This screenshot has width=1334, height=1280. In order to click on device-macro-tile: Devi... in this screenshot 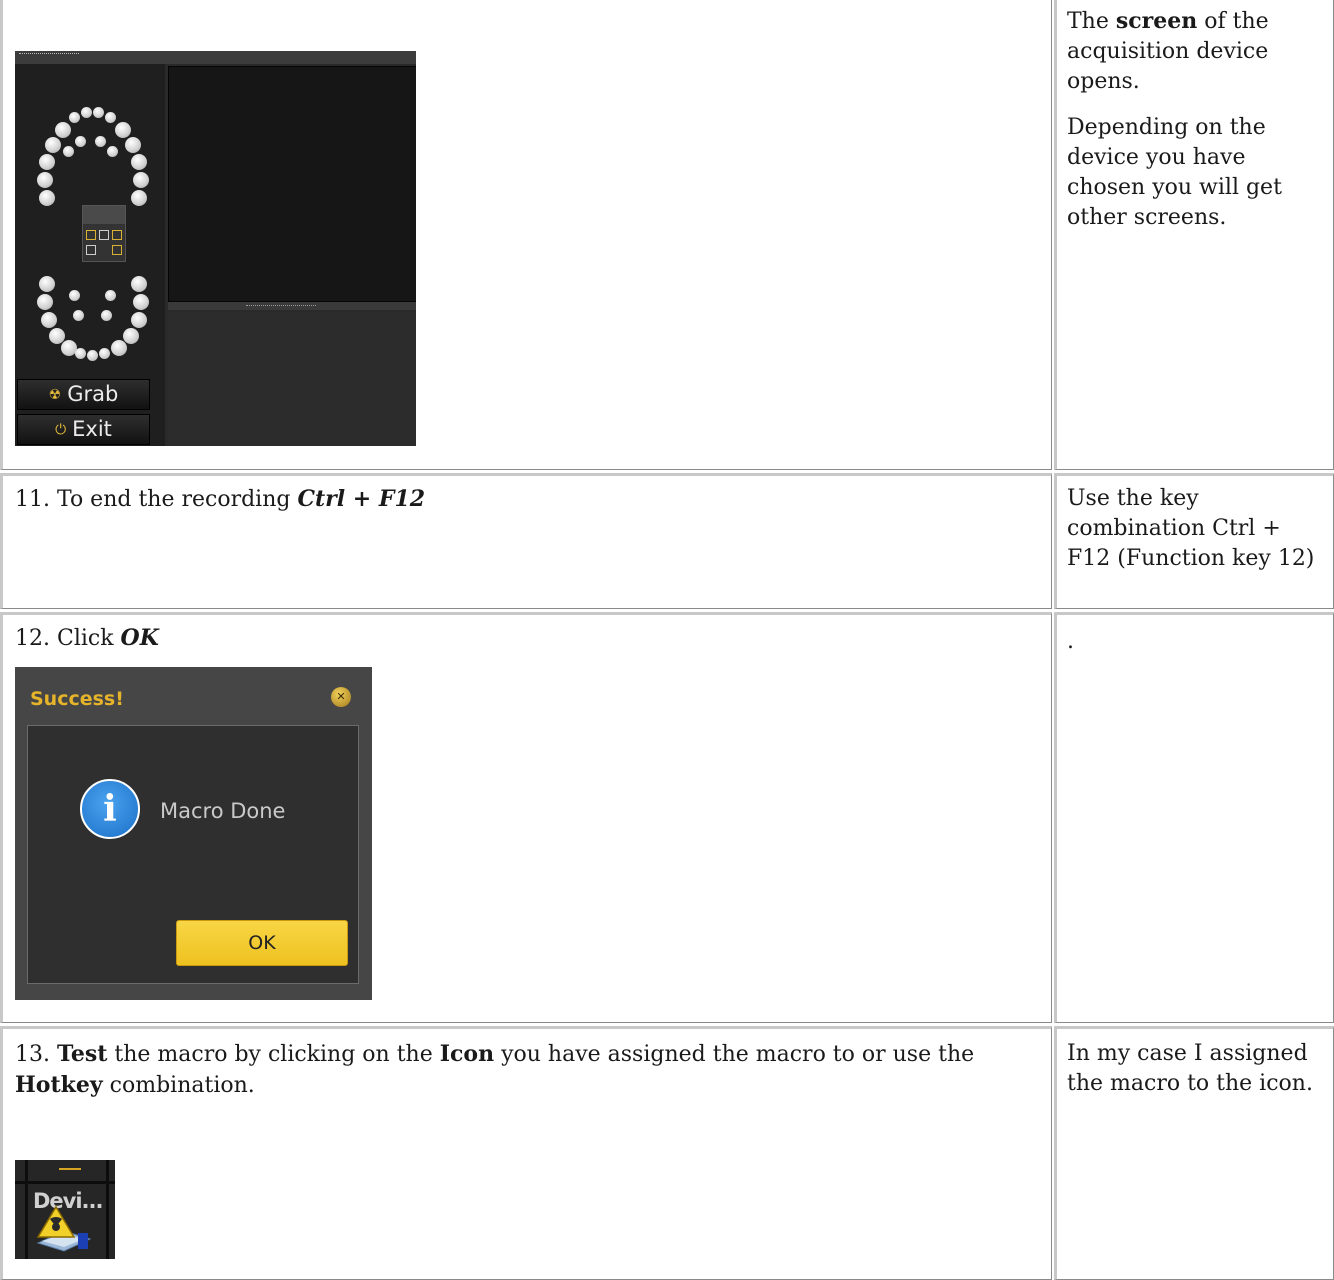, I will do `click(65, 1209)`.